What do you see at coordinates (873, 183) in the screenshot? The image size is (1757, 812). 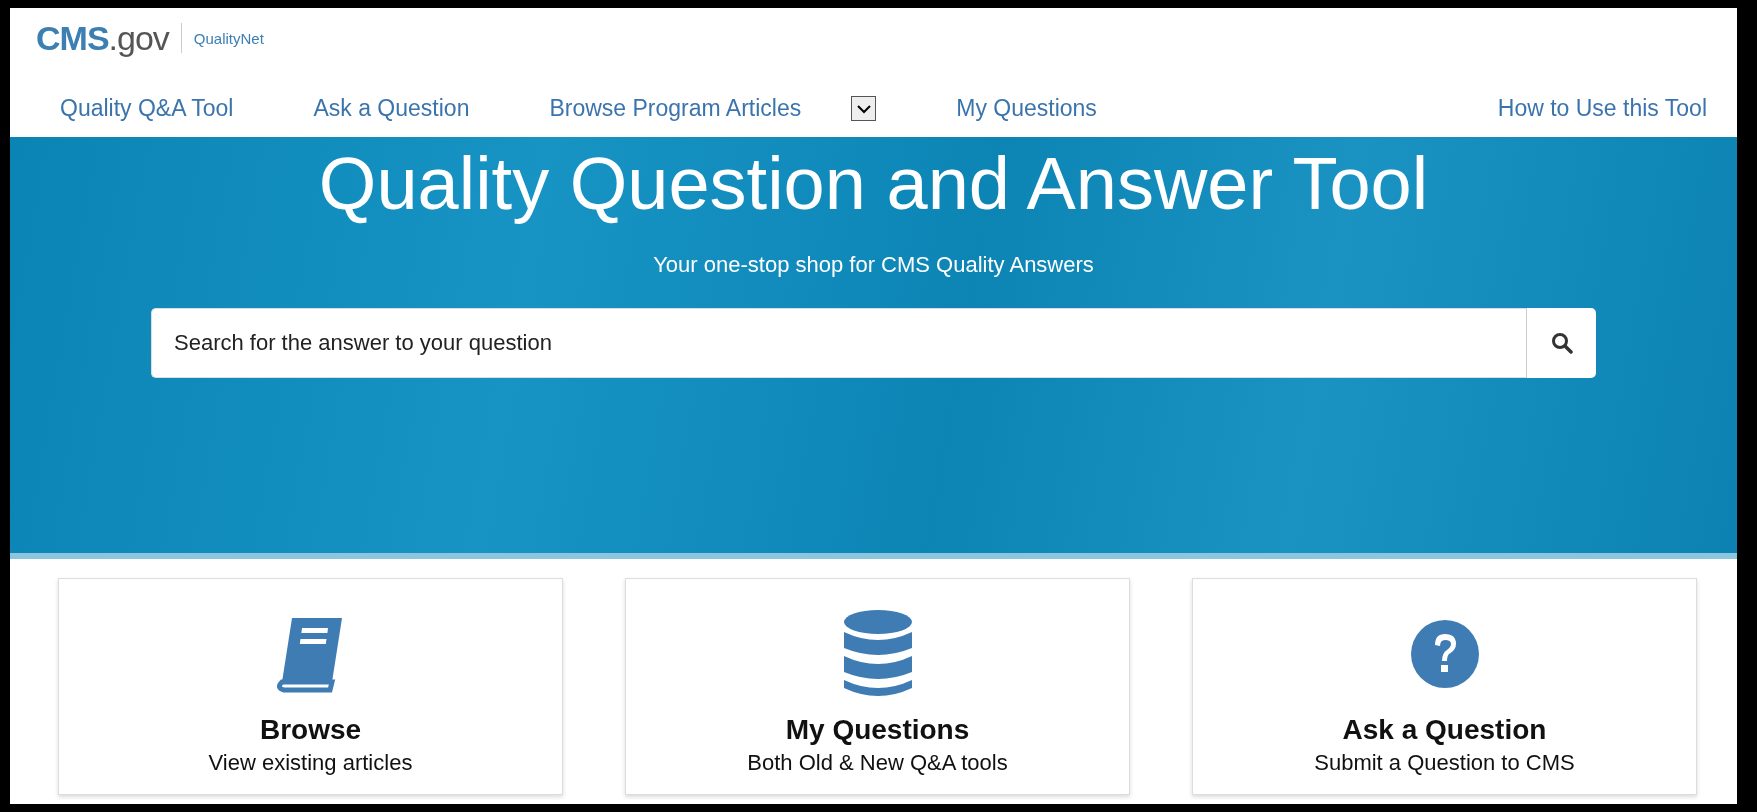 I see `page-title: Quality Question and Answer Tool` at bounding box center [873, 183].